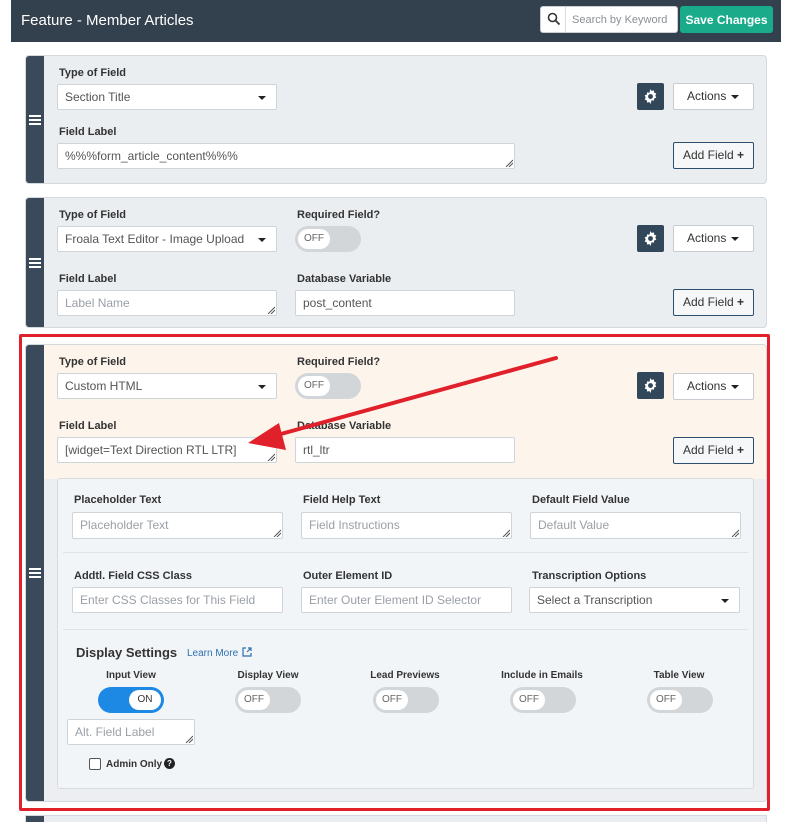 The height and width of the screenshot is (822, 793). I want to click on include-in-emails-toggle: OFF, so click(543, 700).